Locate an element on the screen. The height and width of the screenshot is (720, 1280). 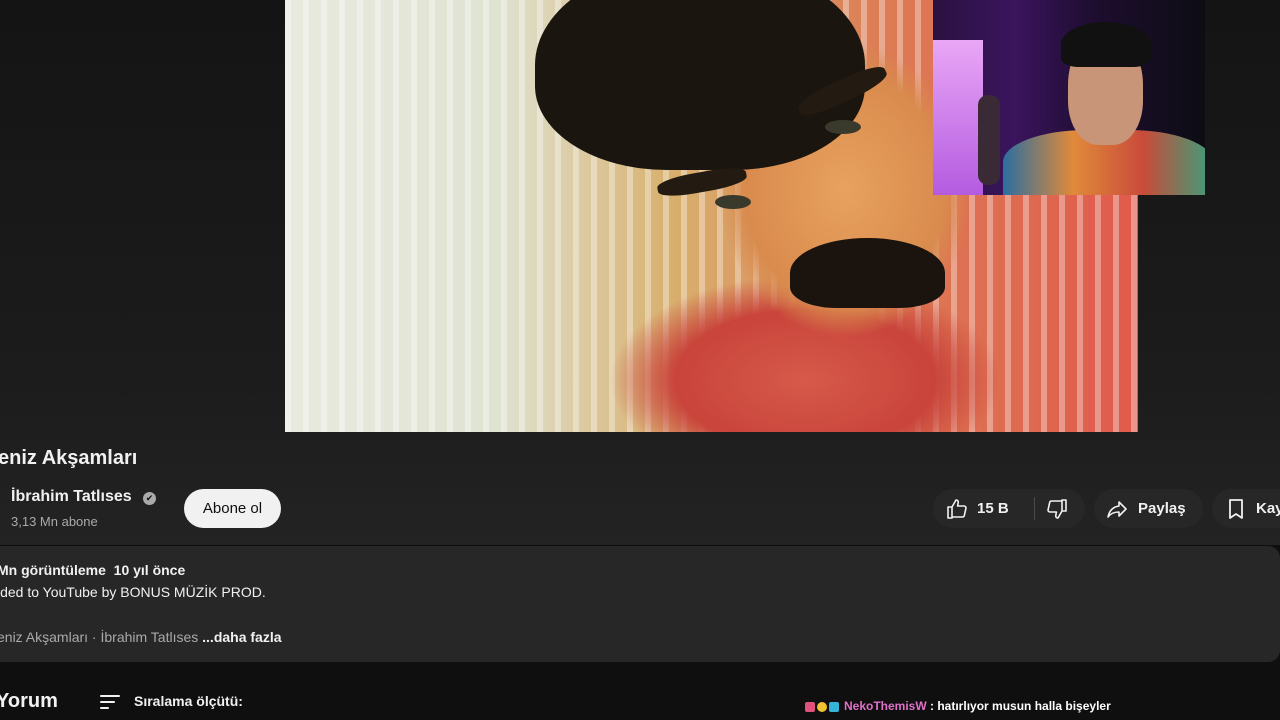
verified-icon: ✔ is located at coordinates (149, 498).